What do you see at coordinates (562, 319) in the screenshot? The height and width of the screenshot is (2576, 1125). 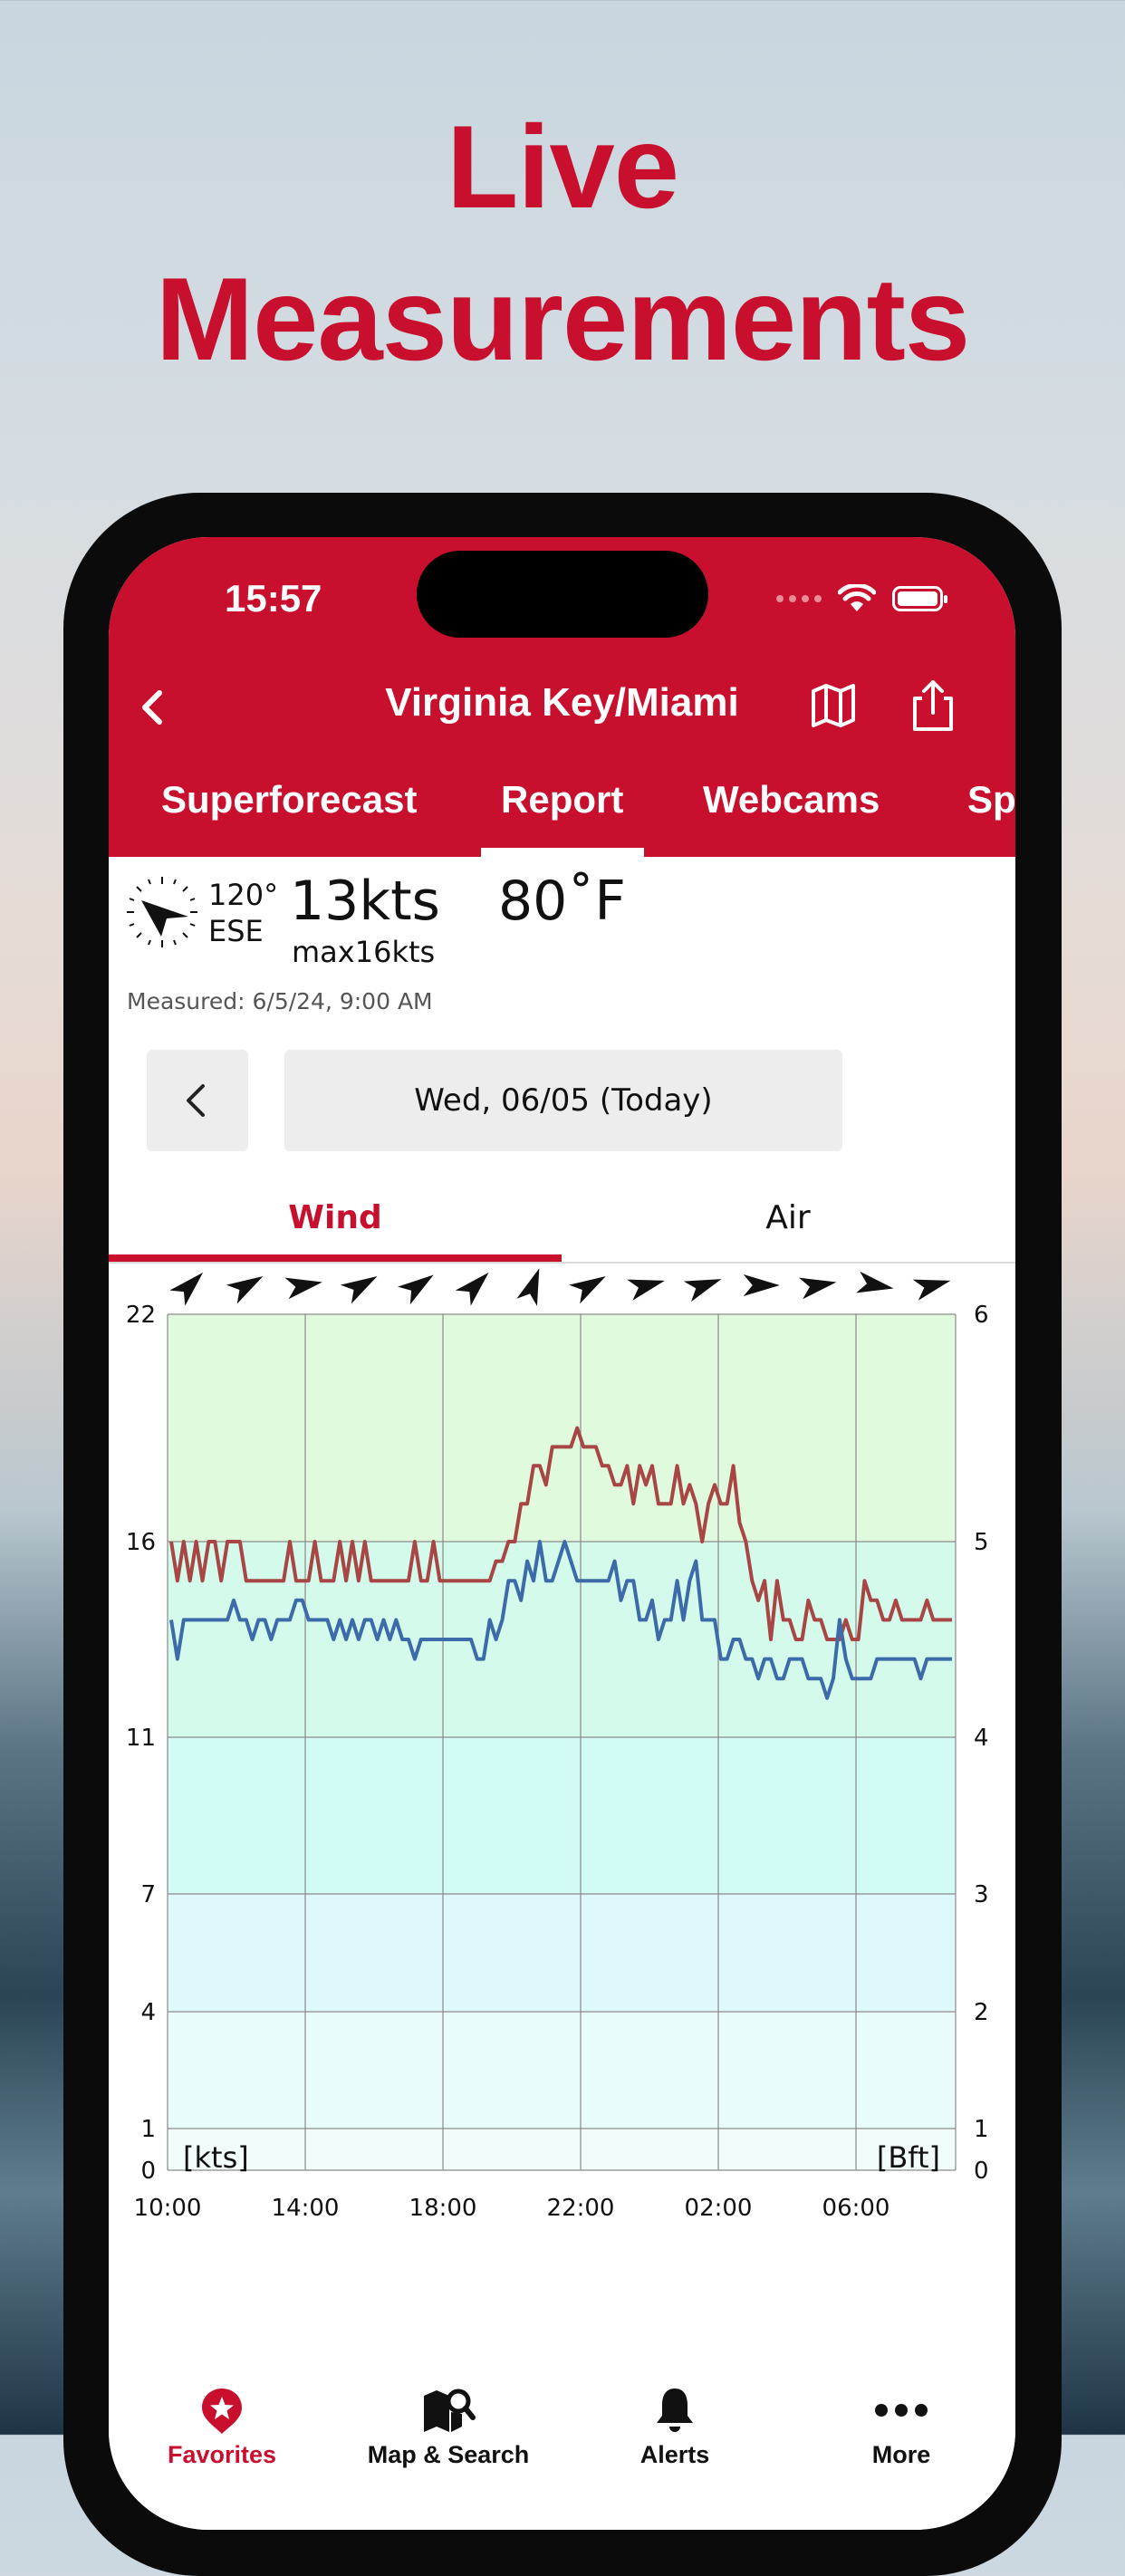 I see `headline-line-2: Measurements` at bounding box center [562, 319].